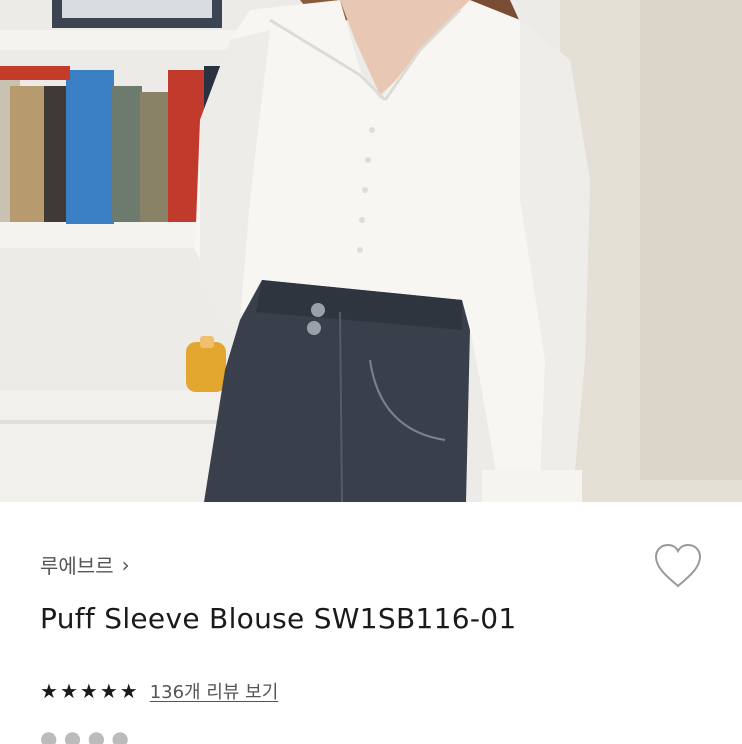 The width and height of the screenshot is (742, 744). I want to click on rating-row: ★ ★ ★ ★ ★ 136개 리뷰 보기, so click(159, 691).